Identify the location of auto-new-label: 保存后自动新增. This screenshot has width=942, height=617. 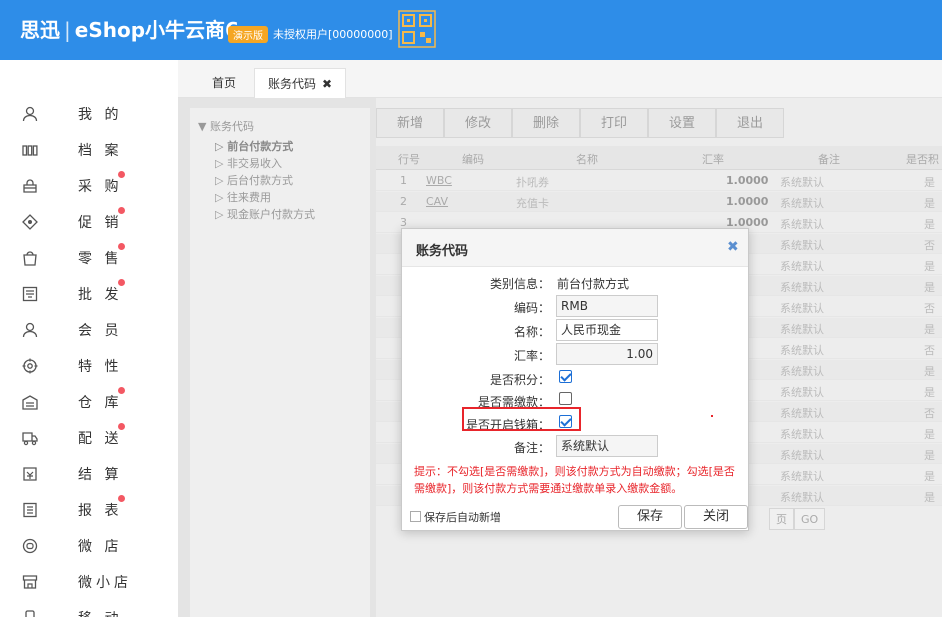
(462, 517).